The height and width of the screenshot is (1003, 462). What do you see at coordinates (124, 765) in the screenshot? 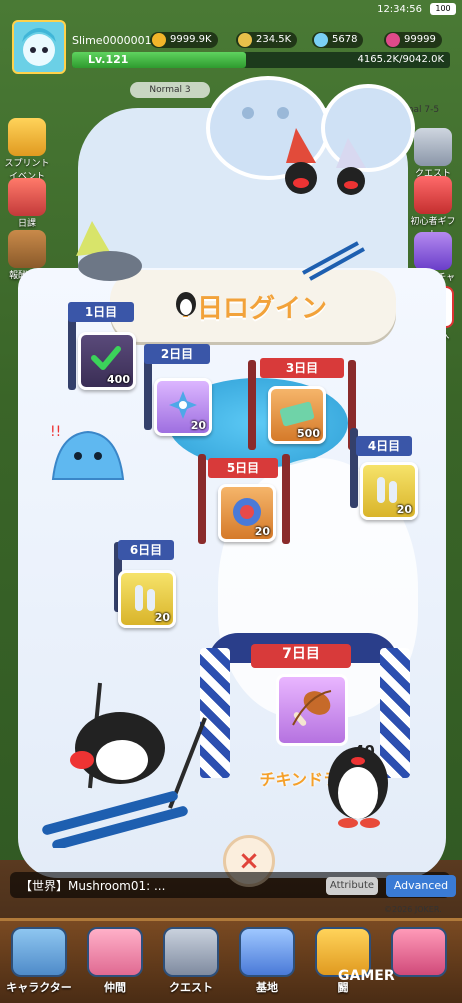
I see `skiing-penguin-icon` at bounding box center [124, 765].